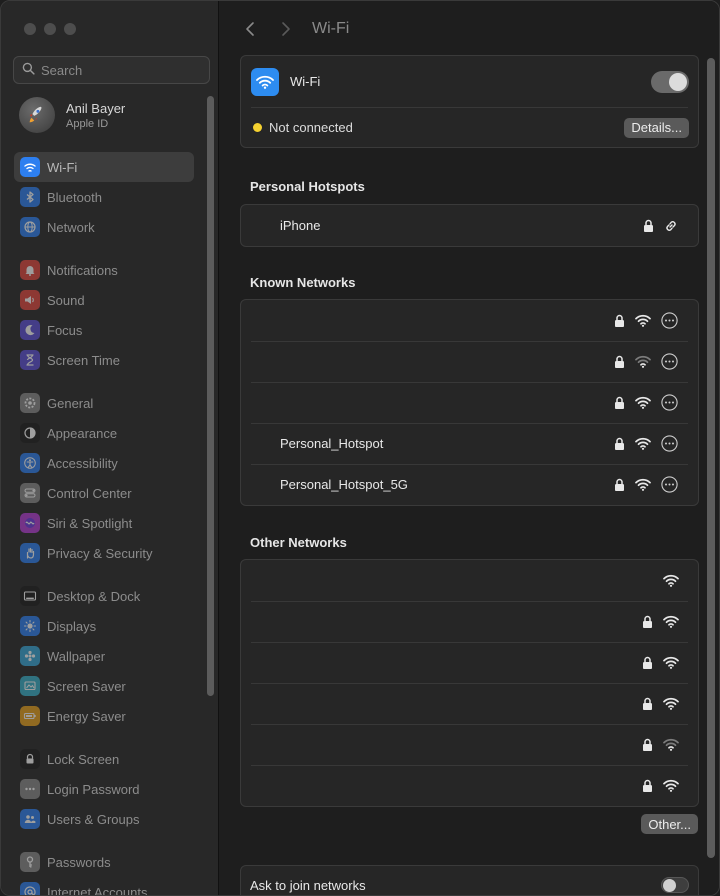 This screenshot has width=720, height=896. Describe the element at coordinates (30, 553) in the screenshot. I see `hand-icon` at that location.